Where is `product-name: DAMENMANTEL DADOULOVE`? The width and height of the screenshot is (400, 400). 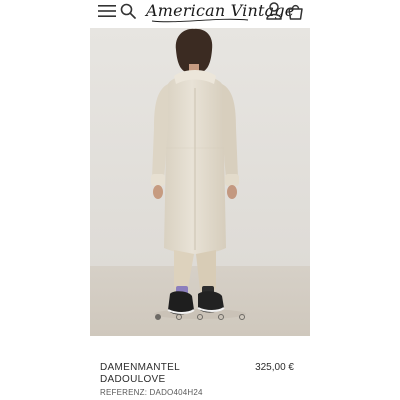
product-name: DAMENMANTEL DADOULOVE is located at coordinates (165, 374).